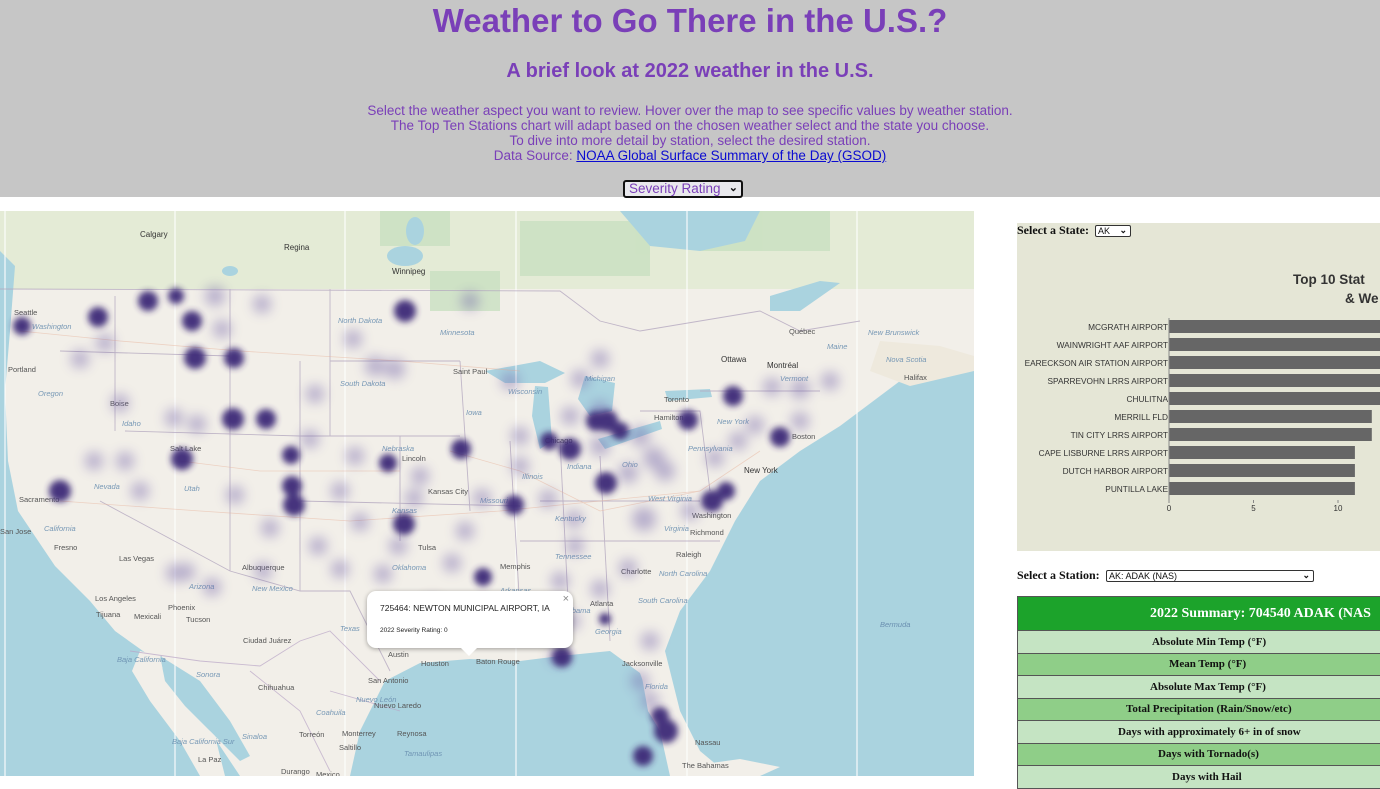 This screenshot has height=789, width=1380. I want to click on table-row: Absolute Max Temp (°F), so click(1199, 687).